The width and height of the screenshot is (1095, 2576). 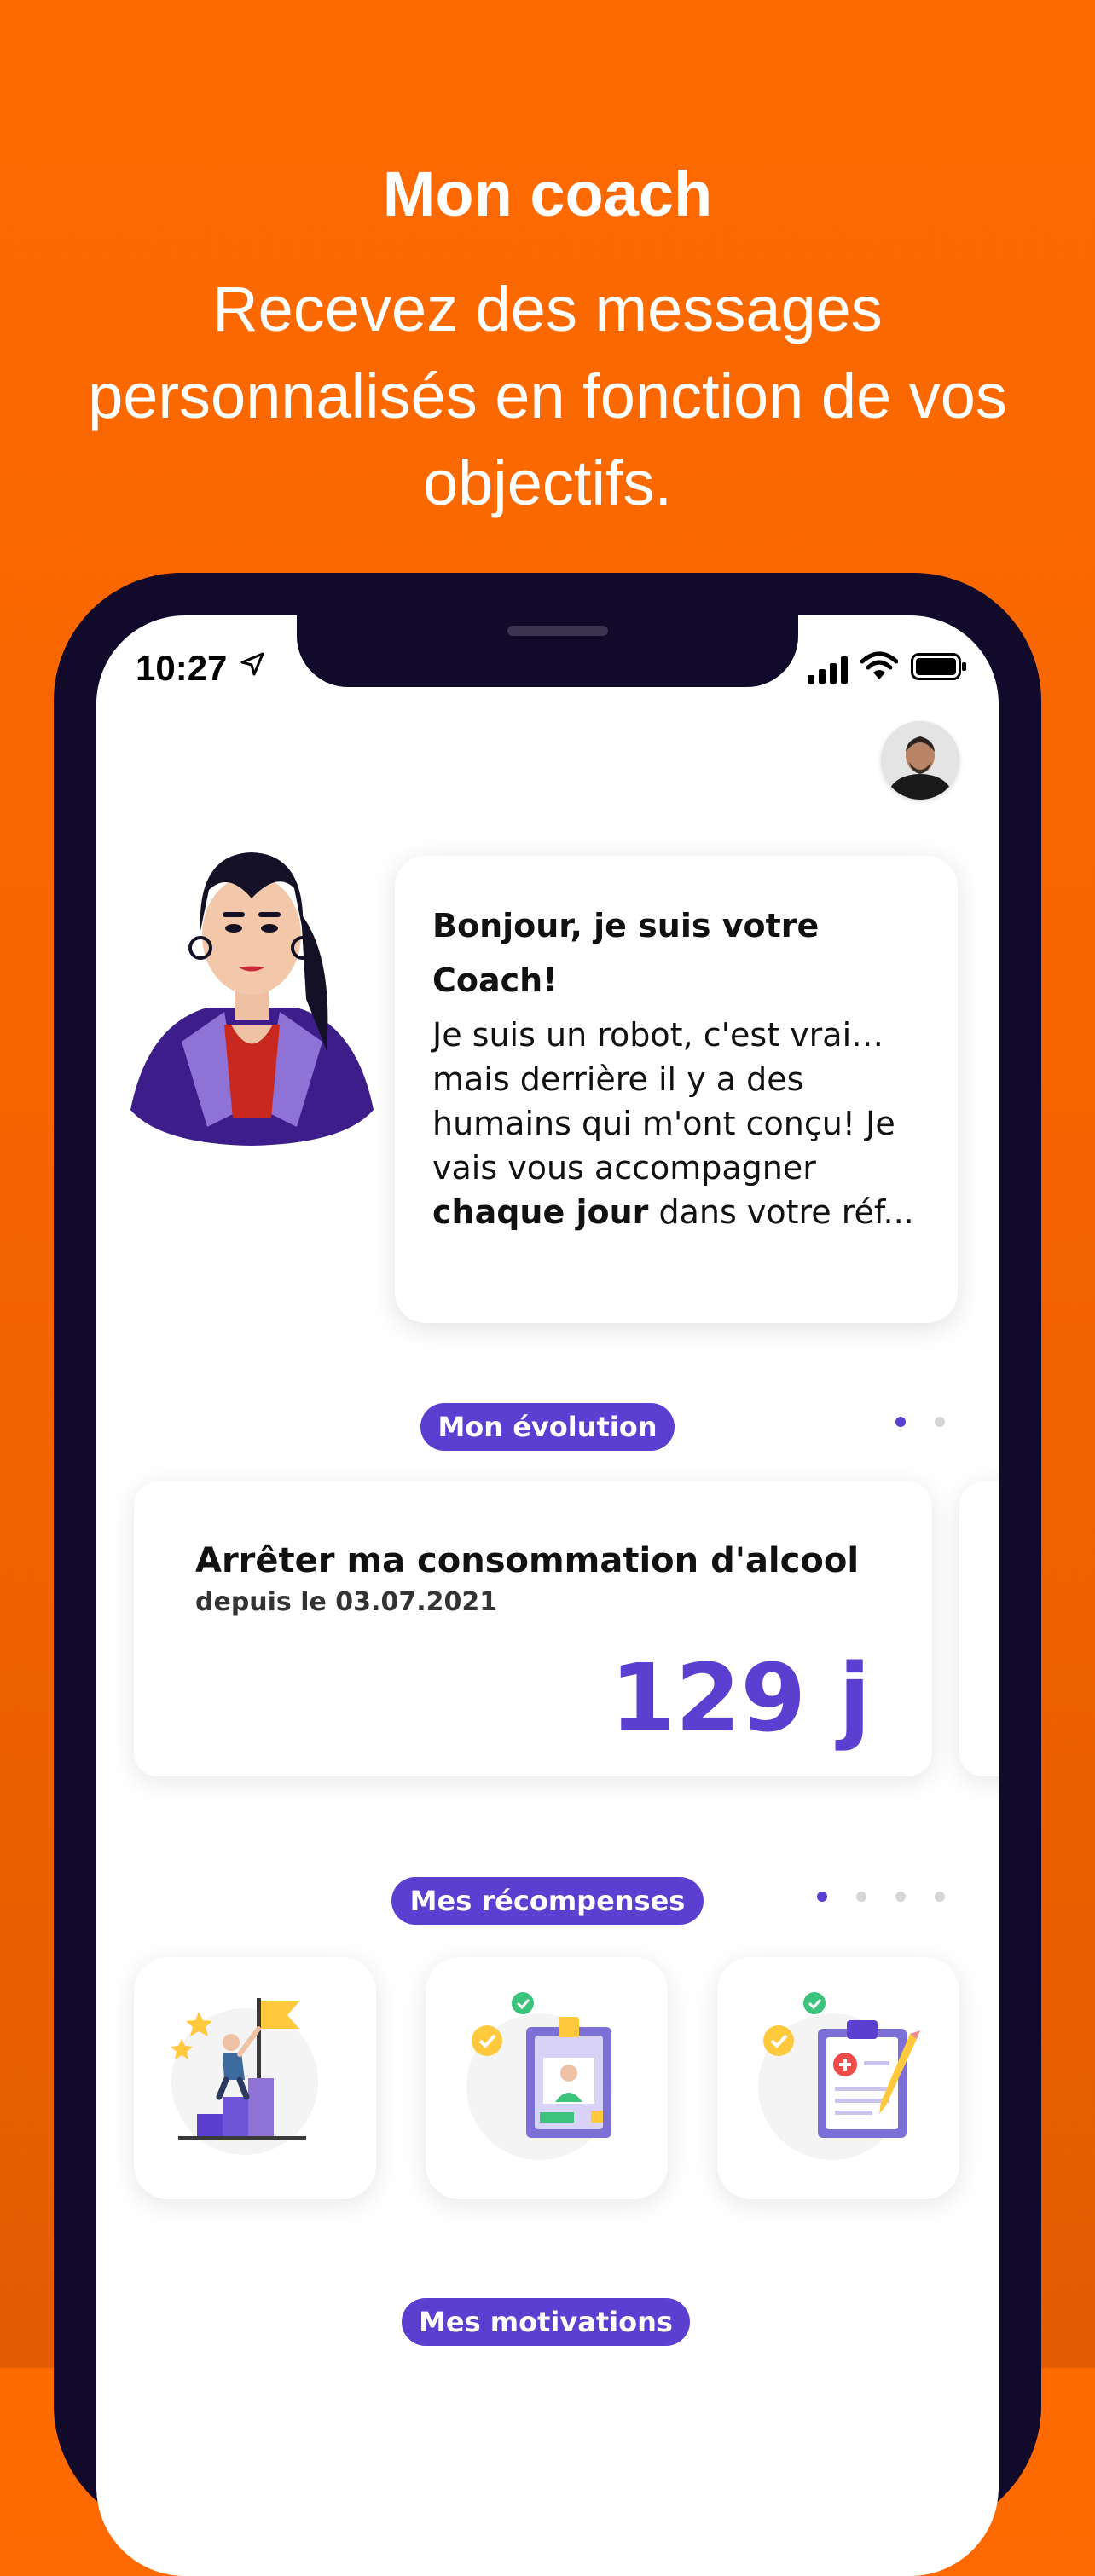 What do you see at coordinates (540, 2076) in the screenshot?
I see `id-badge-check-icon` at bounding box center [540, 2076].